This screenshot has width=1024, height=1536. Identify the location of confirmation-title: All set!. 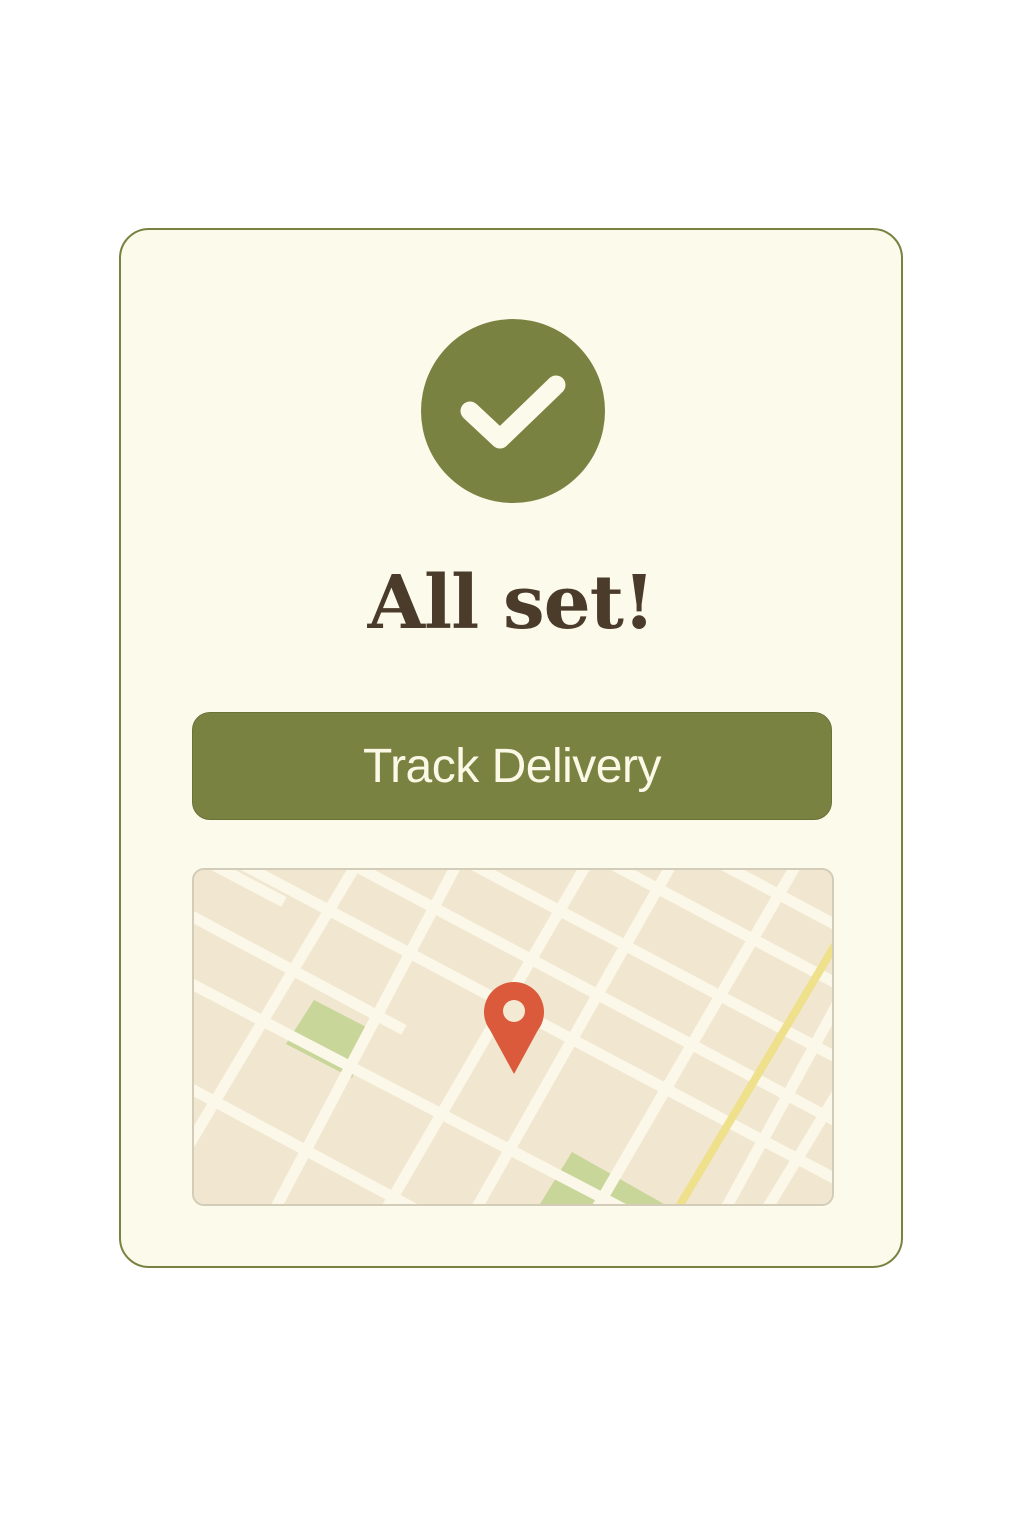
(511, 603).